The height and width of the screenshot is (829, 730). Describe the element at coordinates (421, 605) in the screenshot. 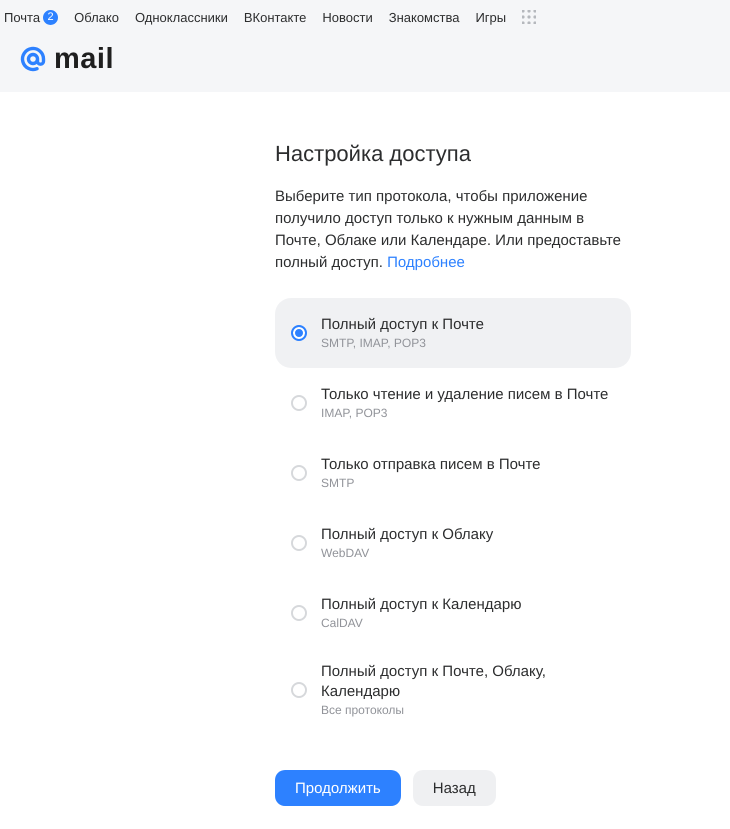

I see `option-label: Полный доступ к Календарю` at that location.